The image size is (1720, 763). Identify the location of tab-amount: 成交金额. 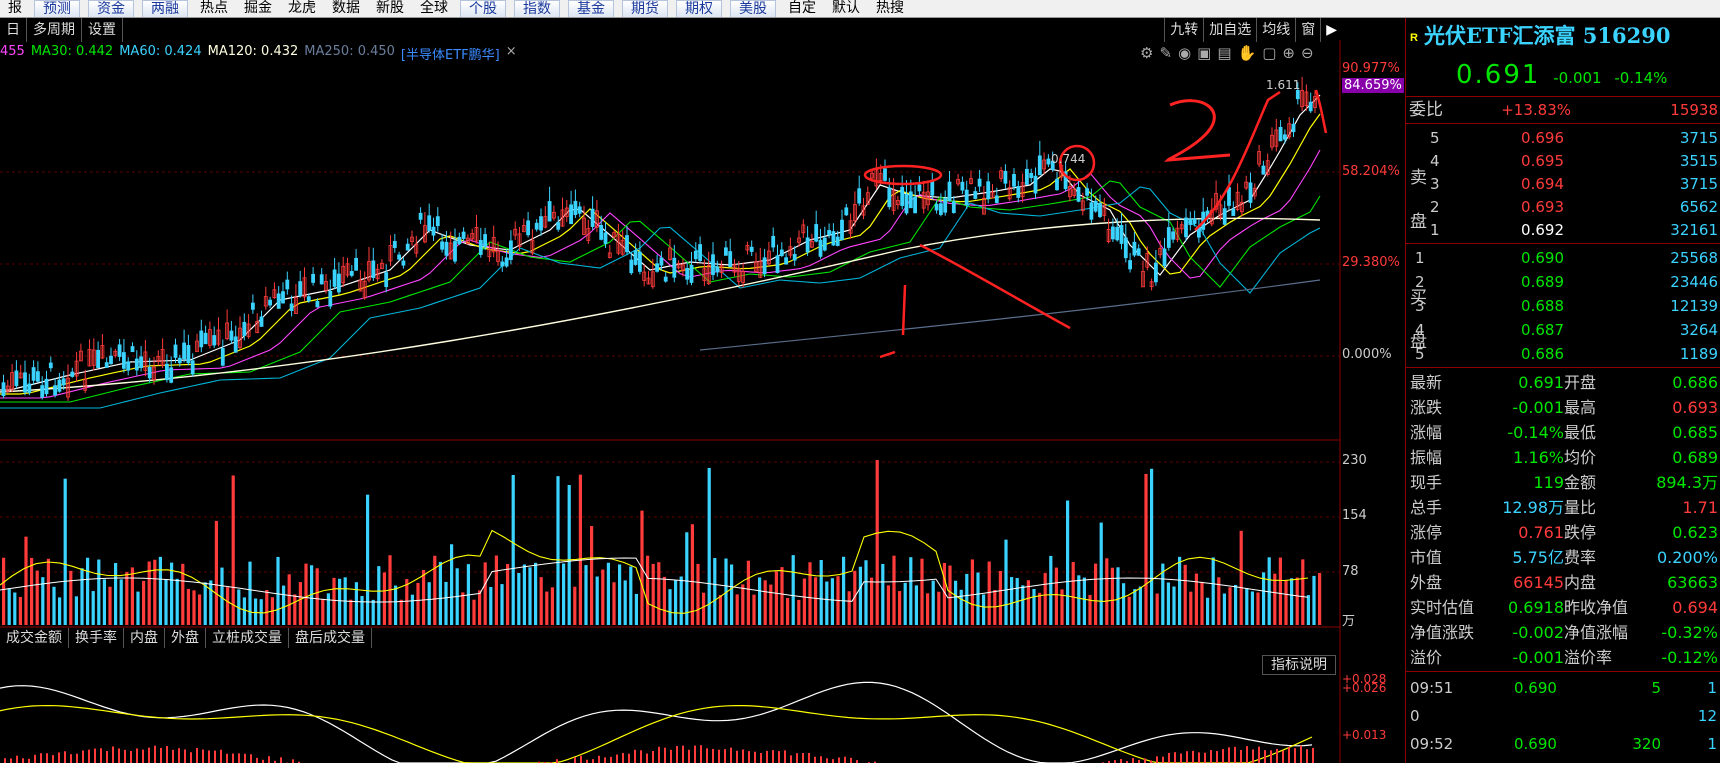
(34, 638).